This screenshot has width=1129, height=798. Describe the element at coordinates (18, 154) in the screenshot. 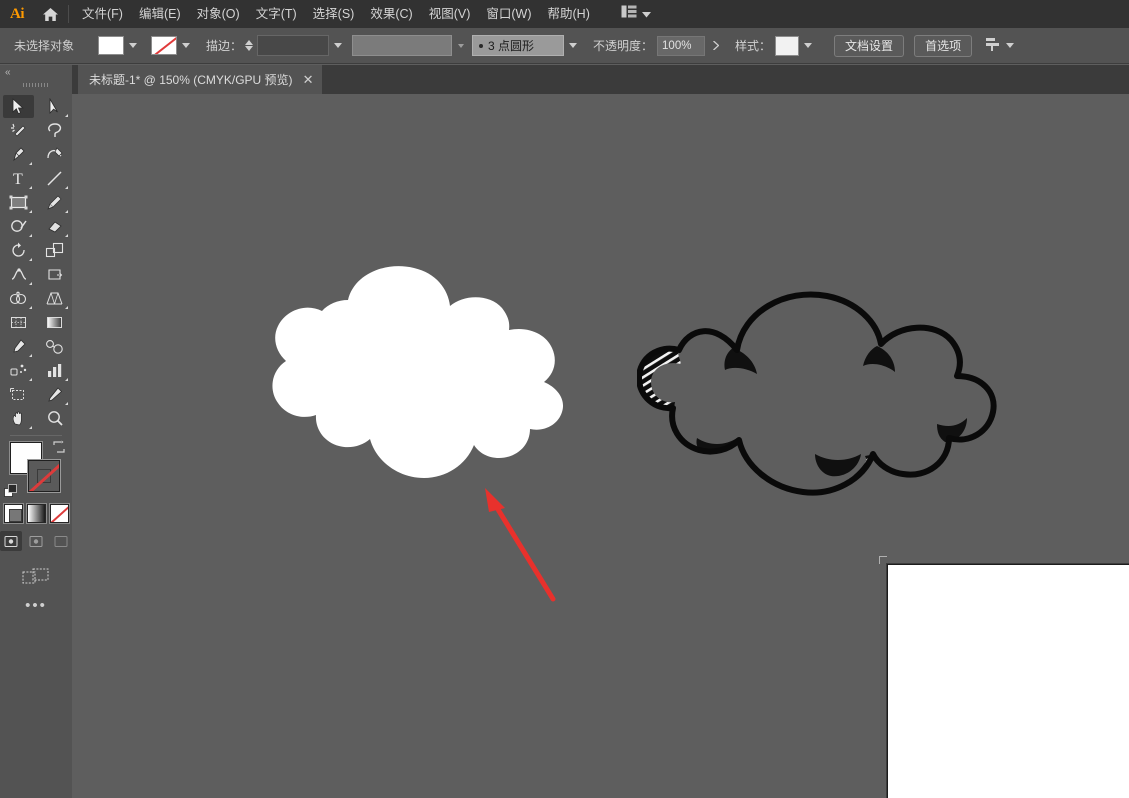

I see `tool-pen-tool` at that location.